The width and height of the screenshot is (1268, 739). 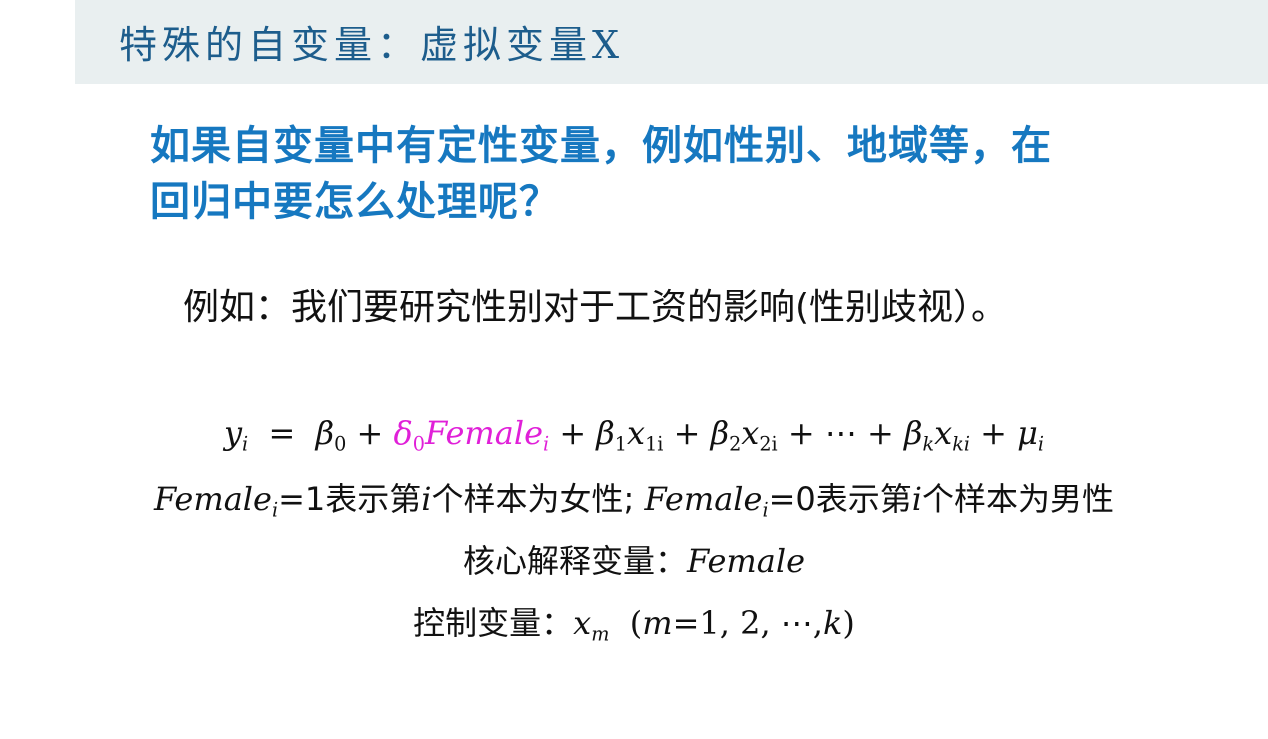 I want to click on sub-k: k, so click(x=928, y=444).